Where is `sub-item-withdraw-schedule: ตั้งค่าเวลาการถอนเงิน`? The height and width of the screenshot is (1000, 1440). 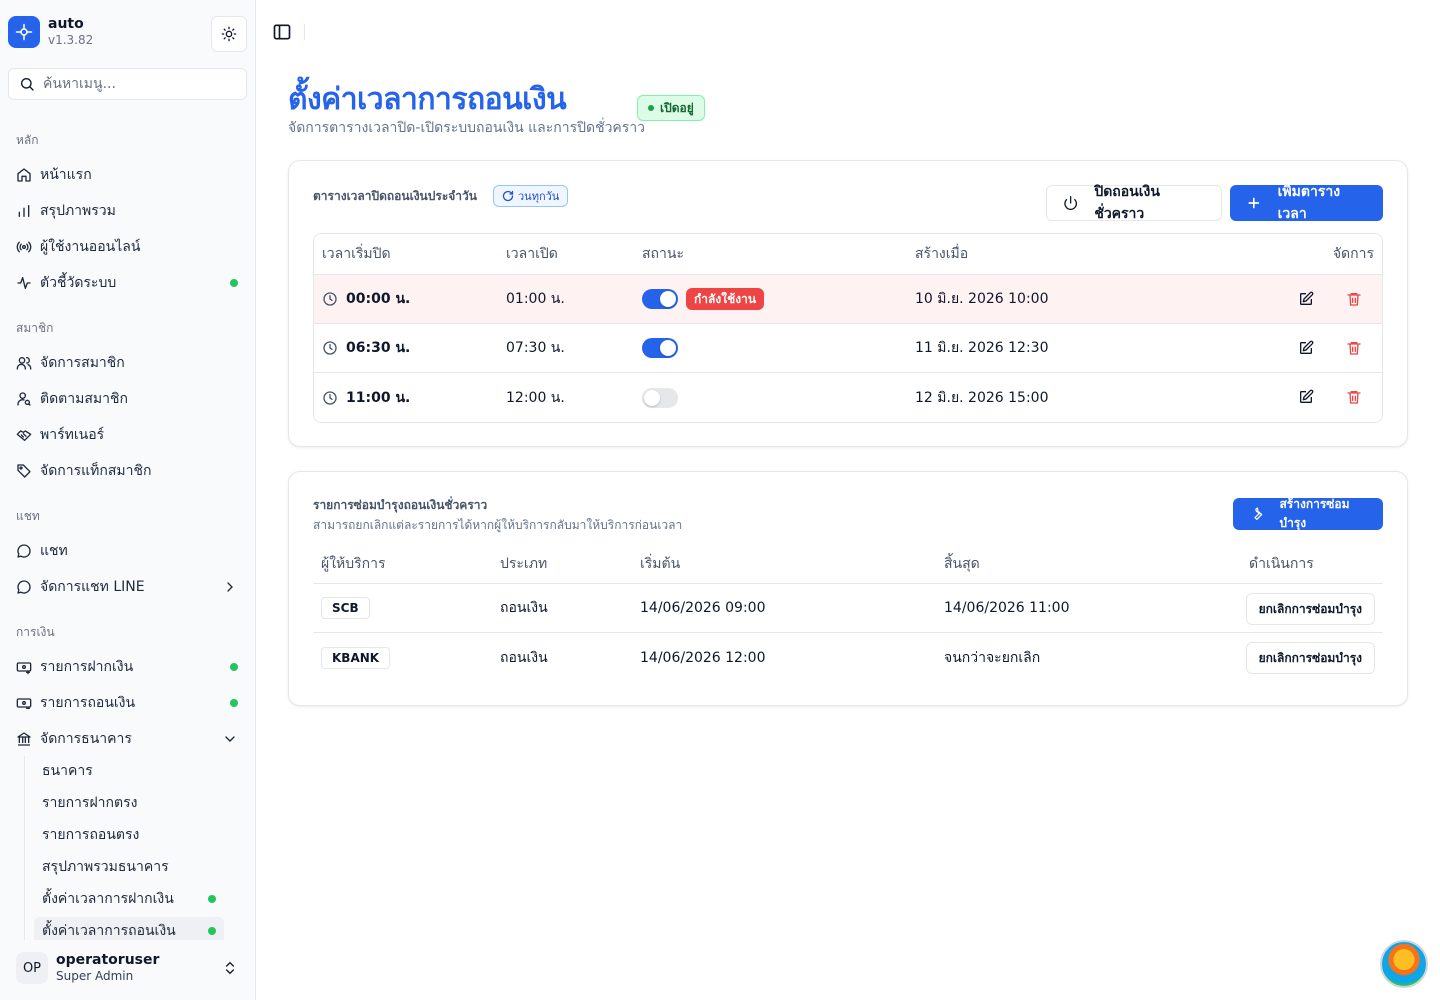
sub-item-withdraw-schedule: ตั้งค่าเวลาการถอนเงิน is located at coordinates (129, 928).